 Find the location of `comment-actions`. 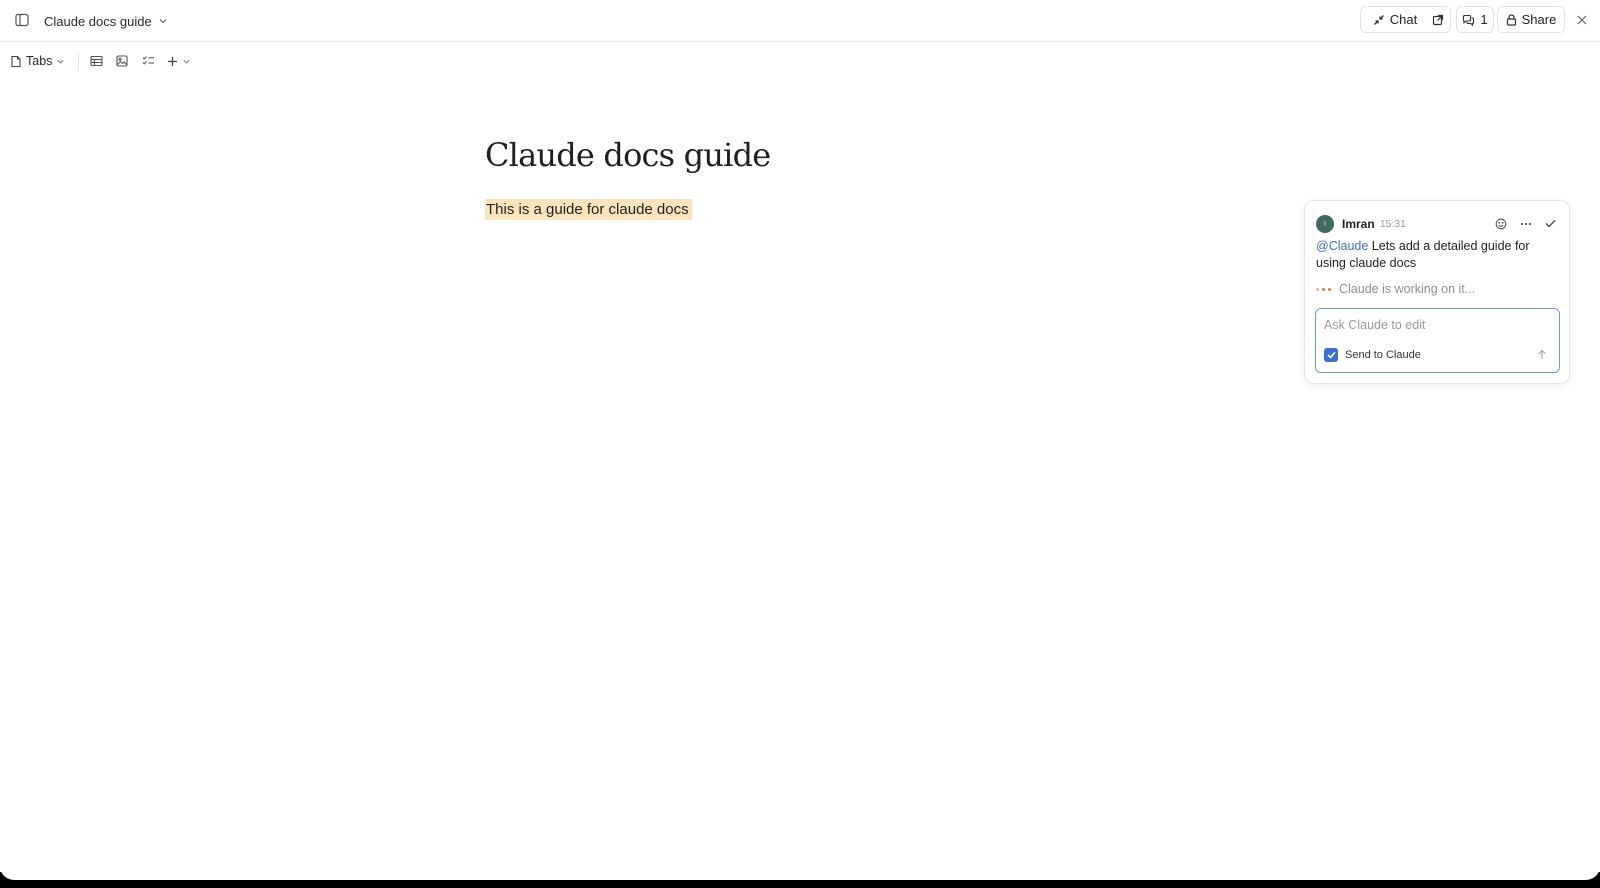

comment-actions is located at coordinates (1525, 223).